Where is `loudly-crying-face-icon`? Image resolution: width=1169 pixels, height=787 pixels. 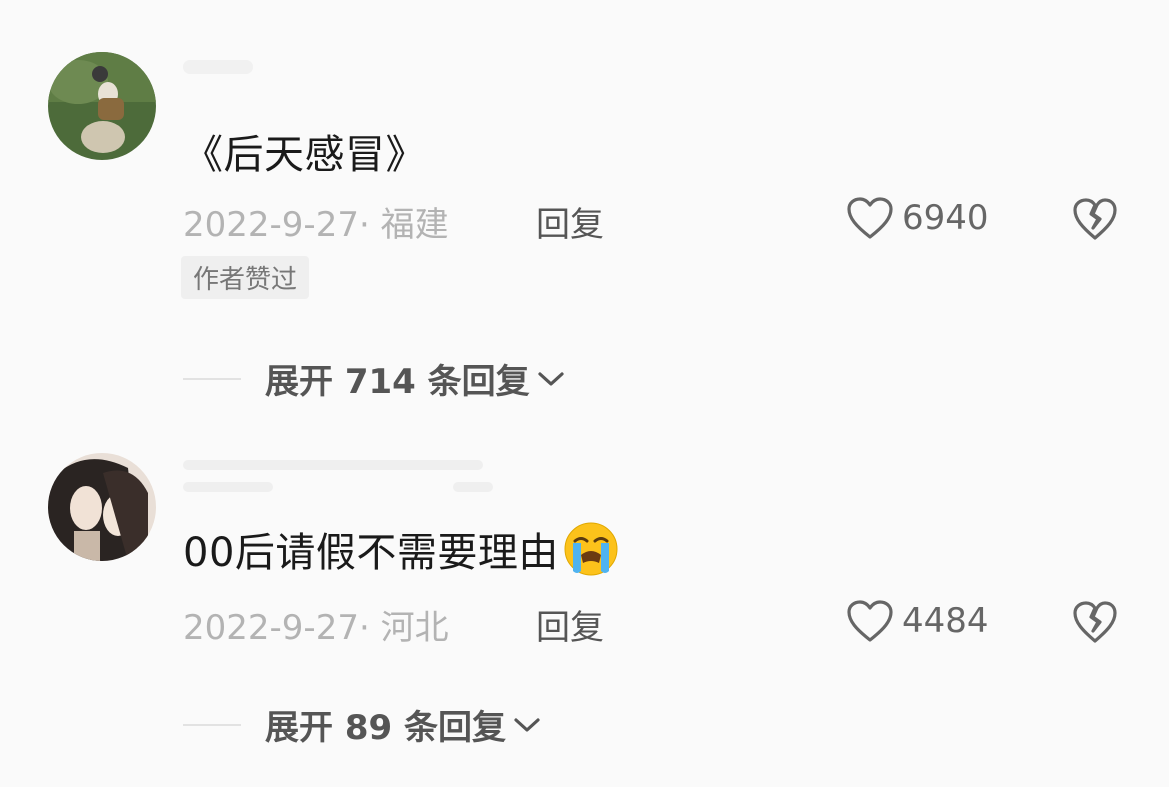
loudly-crying-face-icon is located at coordinates (591, 549).